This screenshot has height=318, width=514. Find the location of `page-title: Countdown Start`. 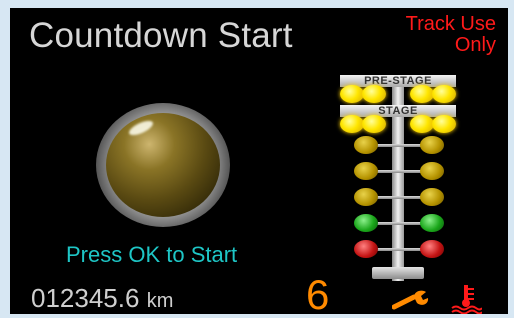

page-title: Countdown Start is located at coordinates (161, 35).